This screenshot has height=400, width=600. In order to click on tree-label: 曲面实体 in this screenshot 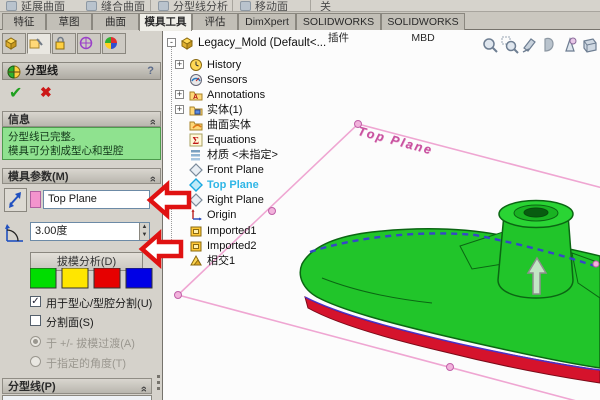, I will do `click(229, 125)`.